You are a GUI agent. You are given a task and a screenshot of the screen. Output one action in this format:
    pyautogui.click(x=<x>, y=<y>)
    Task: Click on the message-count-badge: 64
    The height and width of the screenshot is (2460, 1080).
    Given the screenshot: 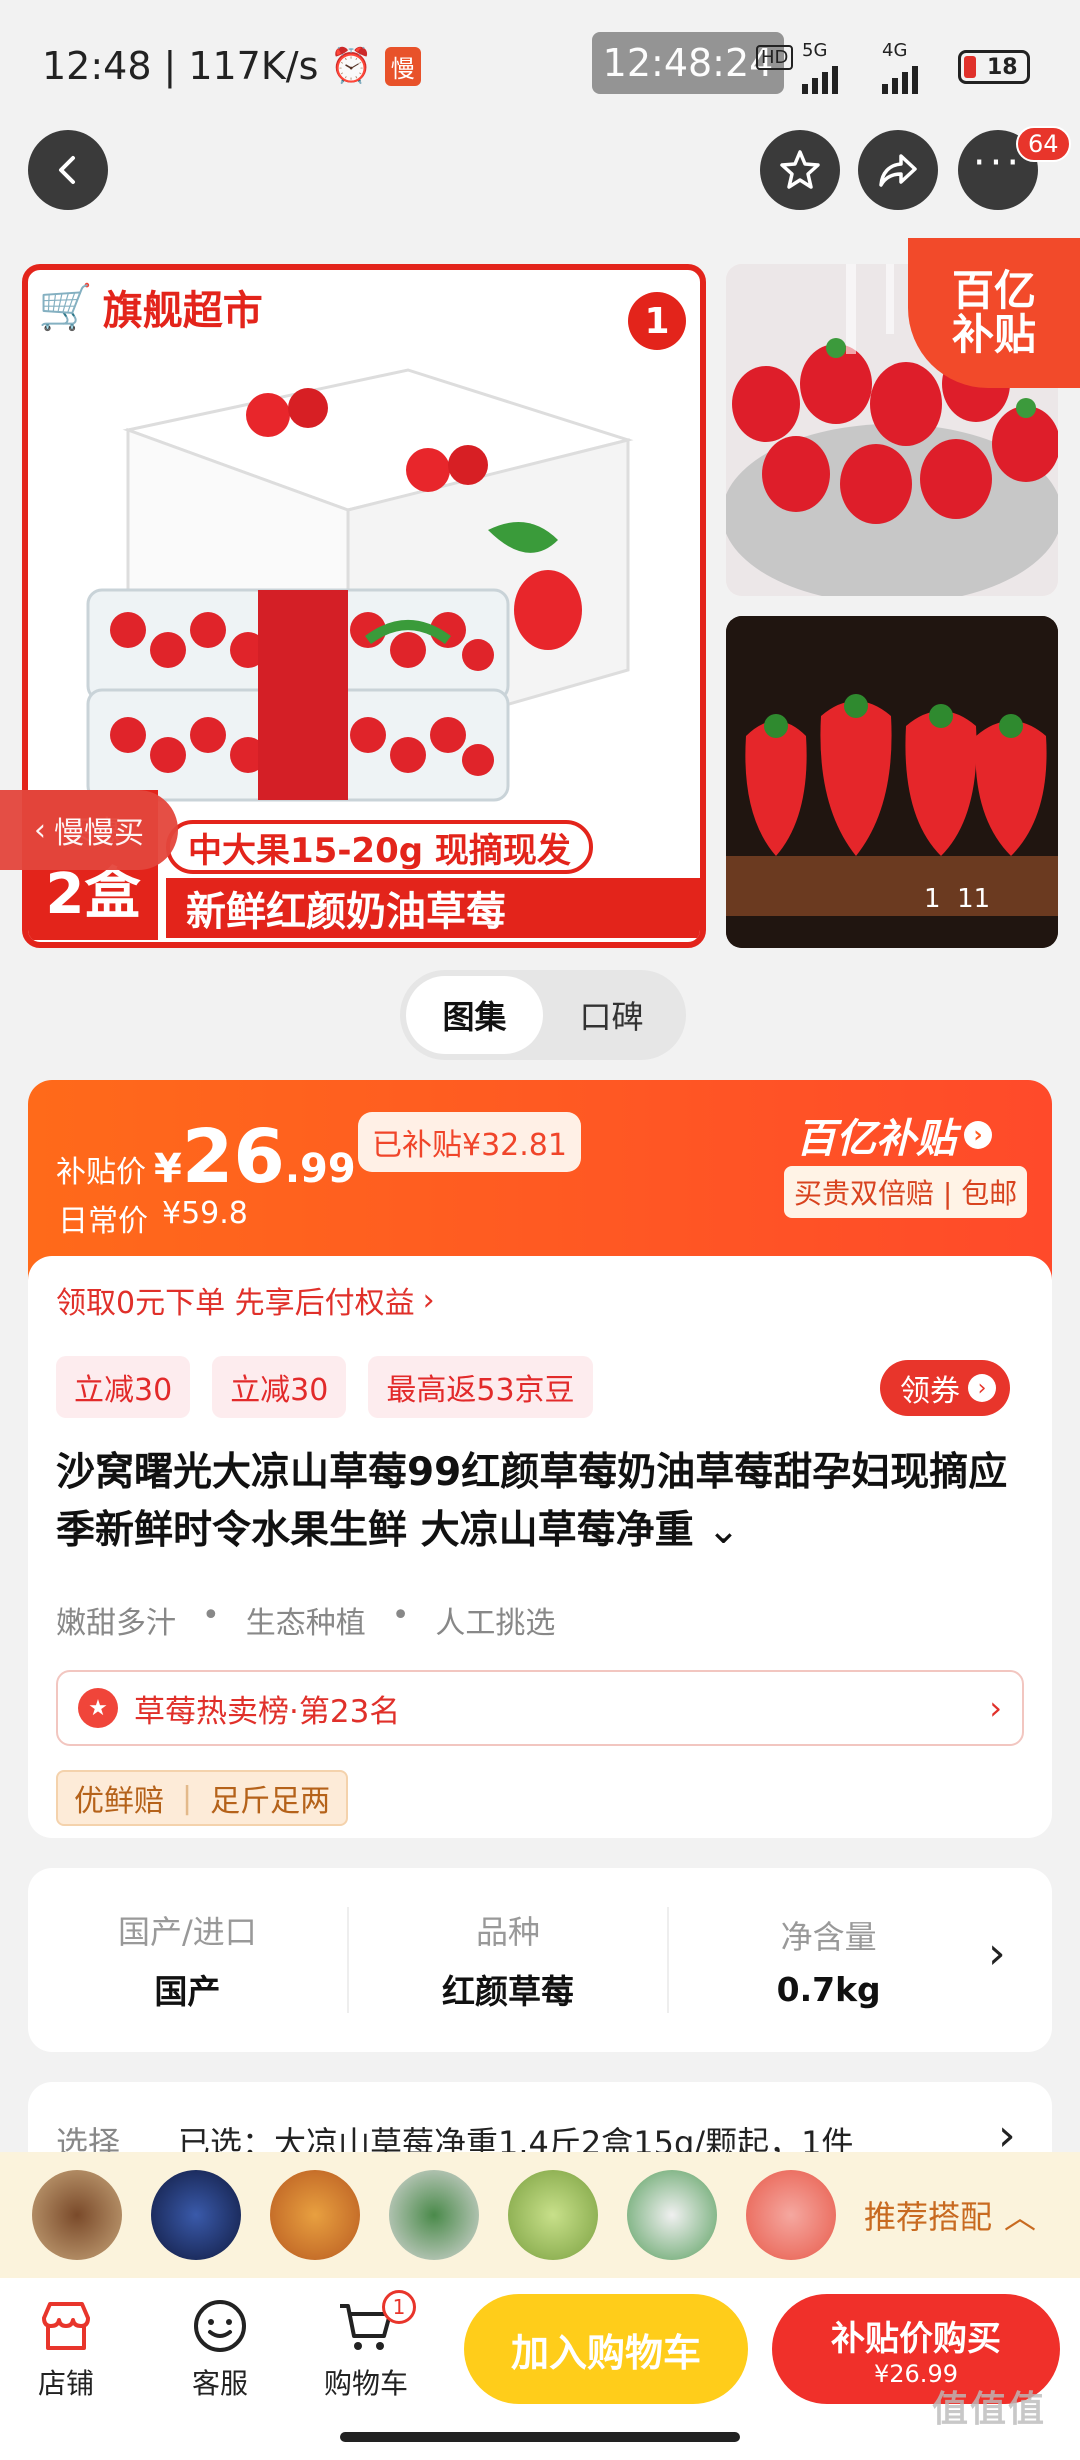 What is the action you would take?
    pyautogui.click(x=1043, y=144)
    